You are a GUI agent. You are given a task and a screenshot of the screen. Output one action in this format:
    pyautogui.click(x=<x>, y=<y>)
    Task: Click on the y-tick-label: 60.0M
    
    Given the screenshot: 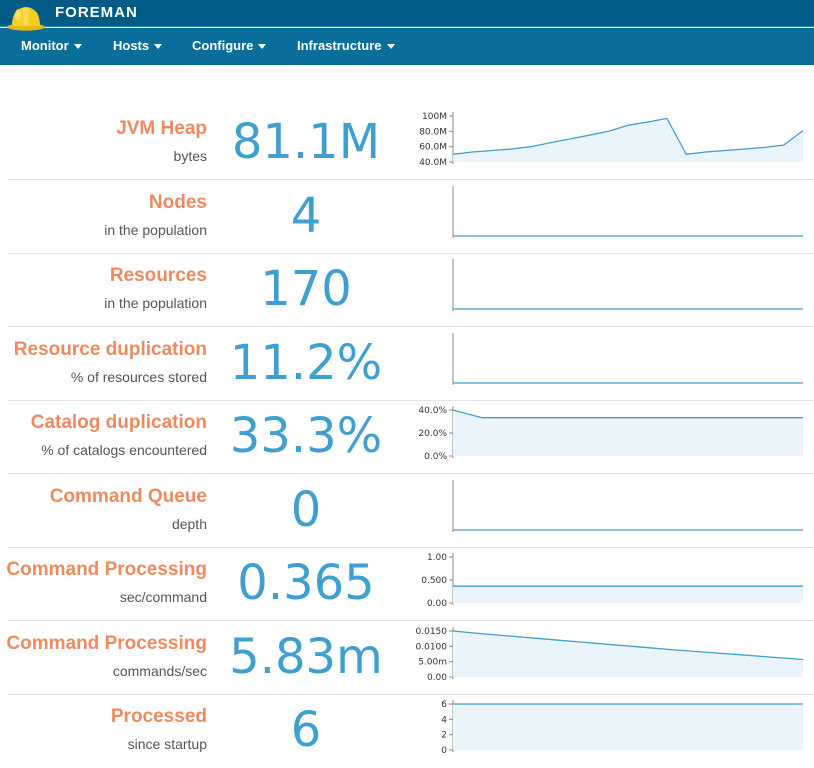 What is the action you would take?
    pyautogui.click(x=433, y=148)
    